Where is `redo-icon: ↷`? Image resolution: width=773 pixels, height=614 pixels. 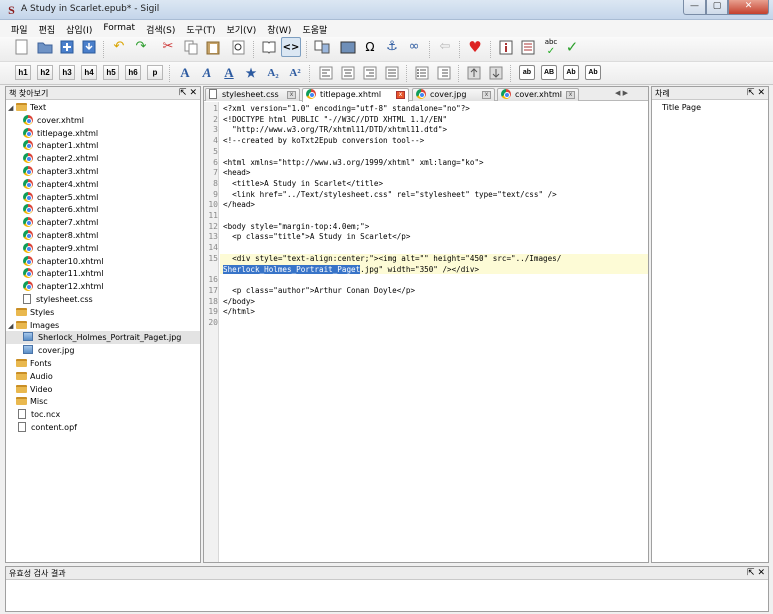
redo-icon: ↷ is located at coordinates (141, 47).